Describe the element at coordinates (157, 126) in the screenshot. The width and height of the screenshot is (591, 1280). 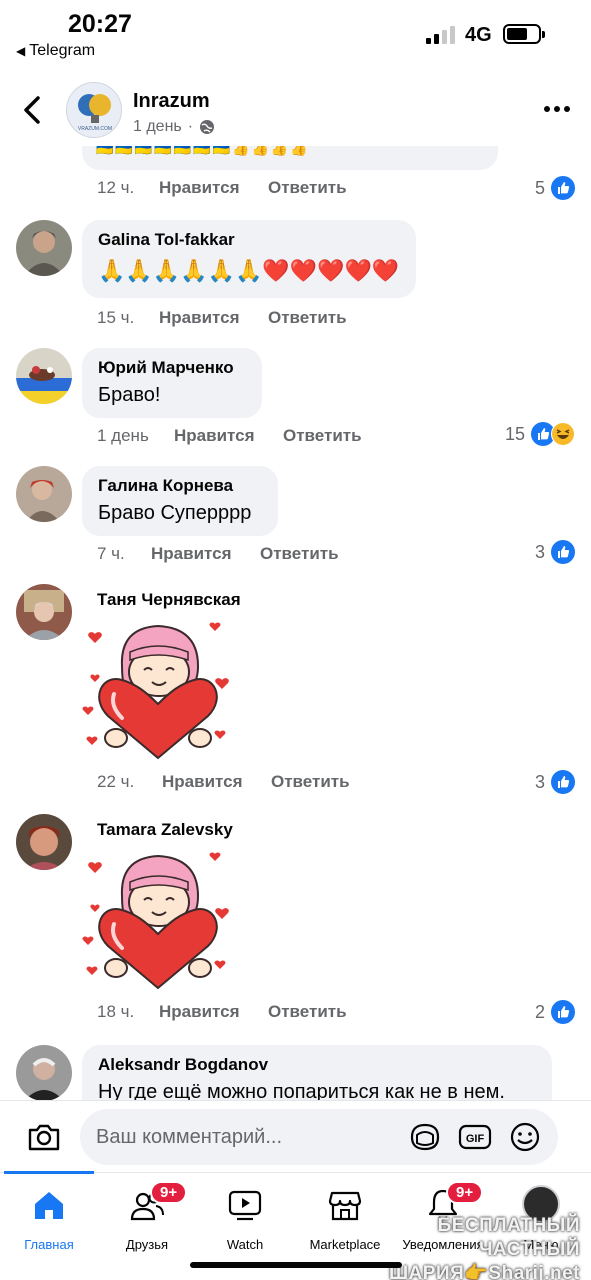
I see `post-time: 1 день` at that location.